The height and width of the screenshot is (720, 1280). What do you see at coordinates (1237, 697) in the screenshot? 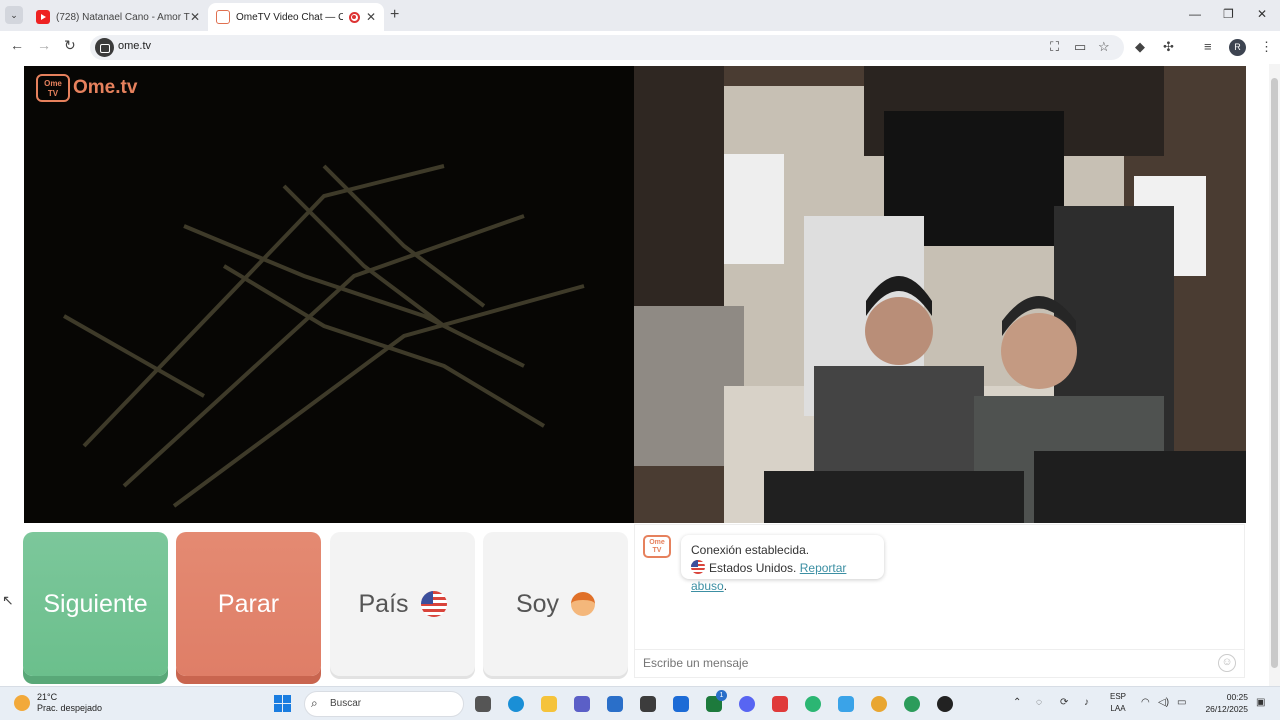
I see `clock-time: 00:25` at bounding box center [1237, 697].